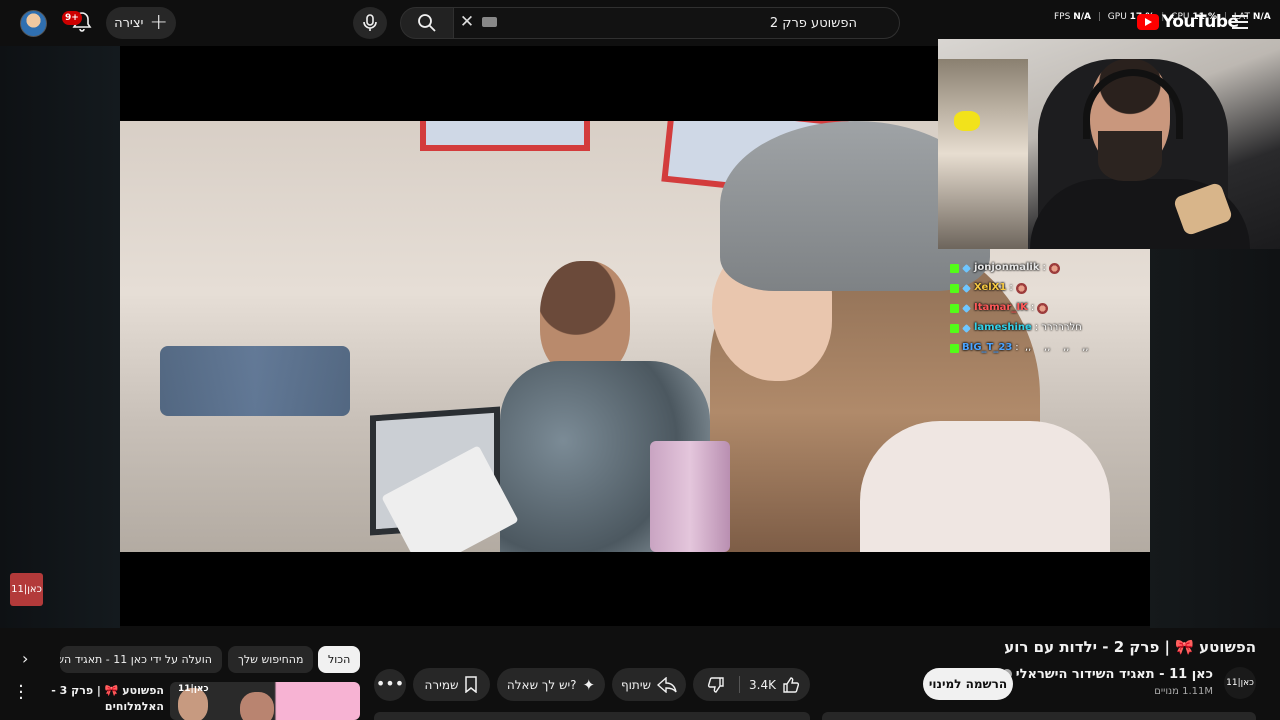 The image size is (1280, 720). What do you see at coordinates (60, 337) in the screenshot?
I see `ambient-glow-left` at bounding box center [60, 337].